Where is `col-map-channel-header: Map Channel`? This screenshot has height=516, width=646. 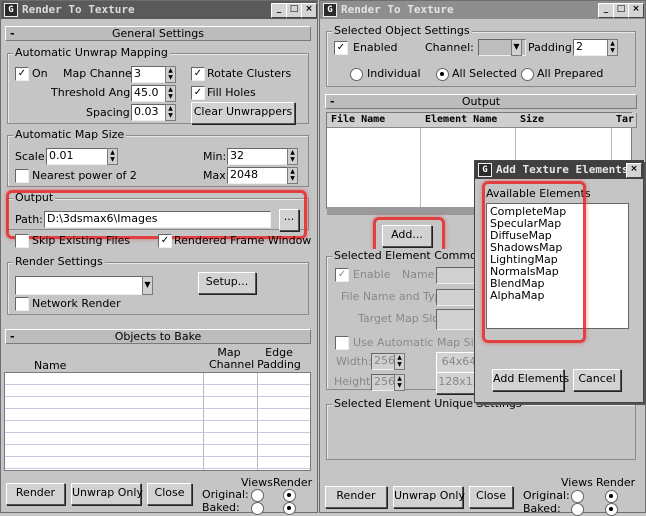 col-map-channel-header: Map Channel is located at coordinates (232, 358).